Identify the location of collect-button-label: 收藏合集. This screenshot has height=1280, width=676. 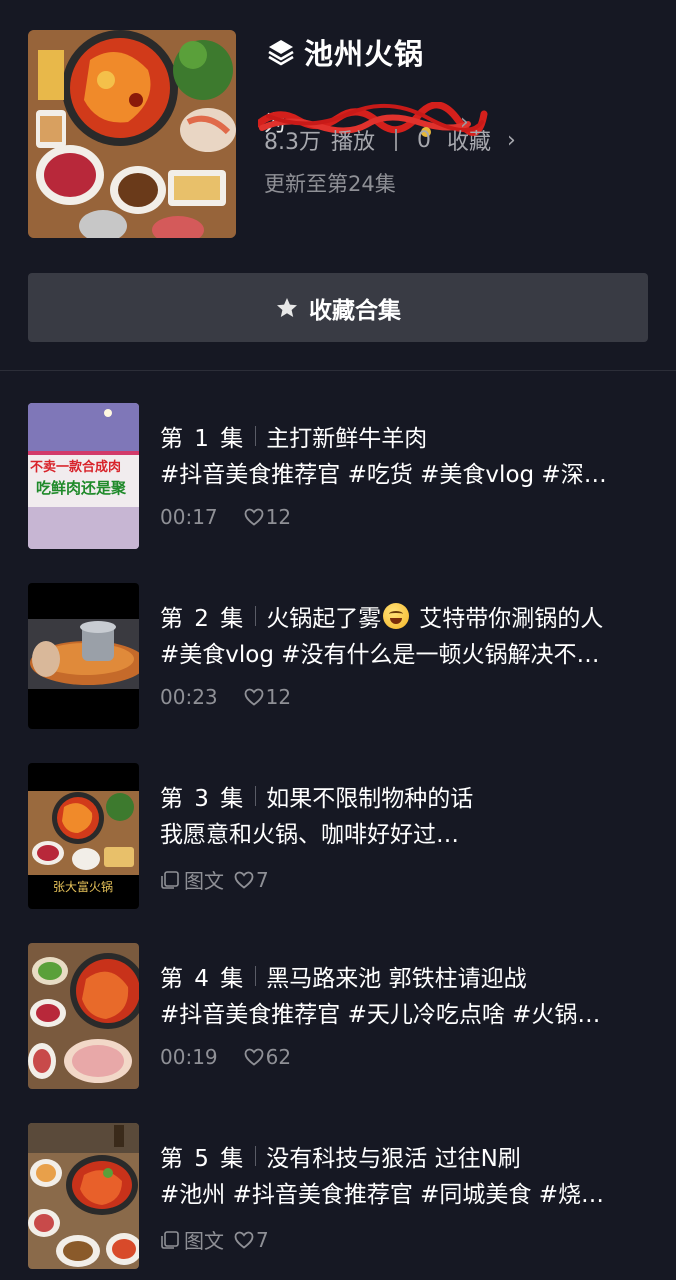
(355, 310).